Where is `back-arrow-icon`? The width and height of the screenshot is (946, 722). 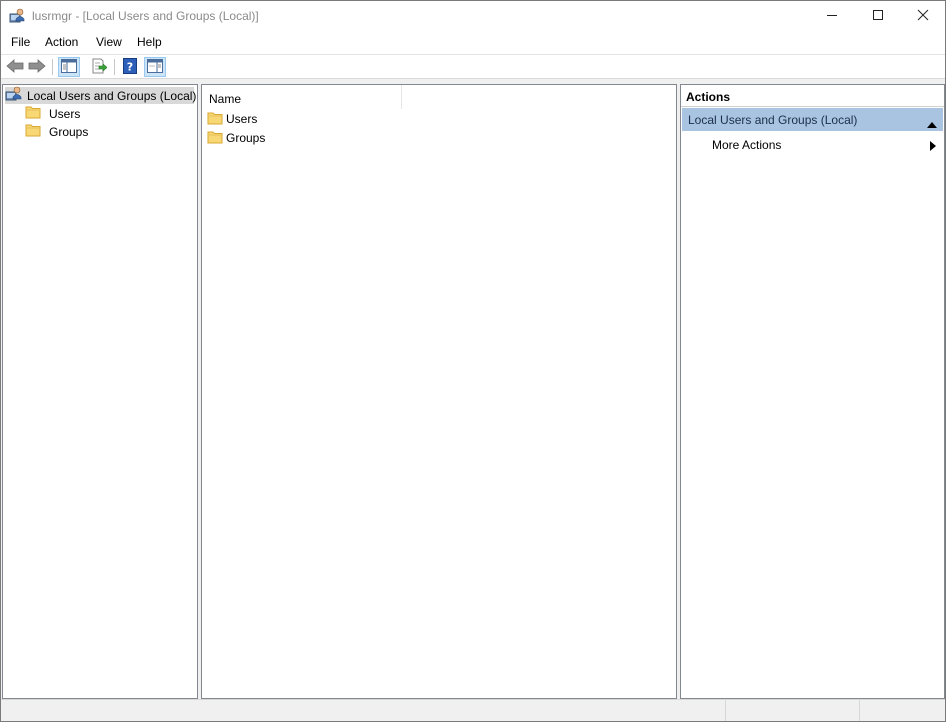
back-arrow-icon is located at coordinates (15, 67).